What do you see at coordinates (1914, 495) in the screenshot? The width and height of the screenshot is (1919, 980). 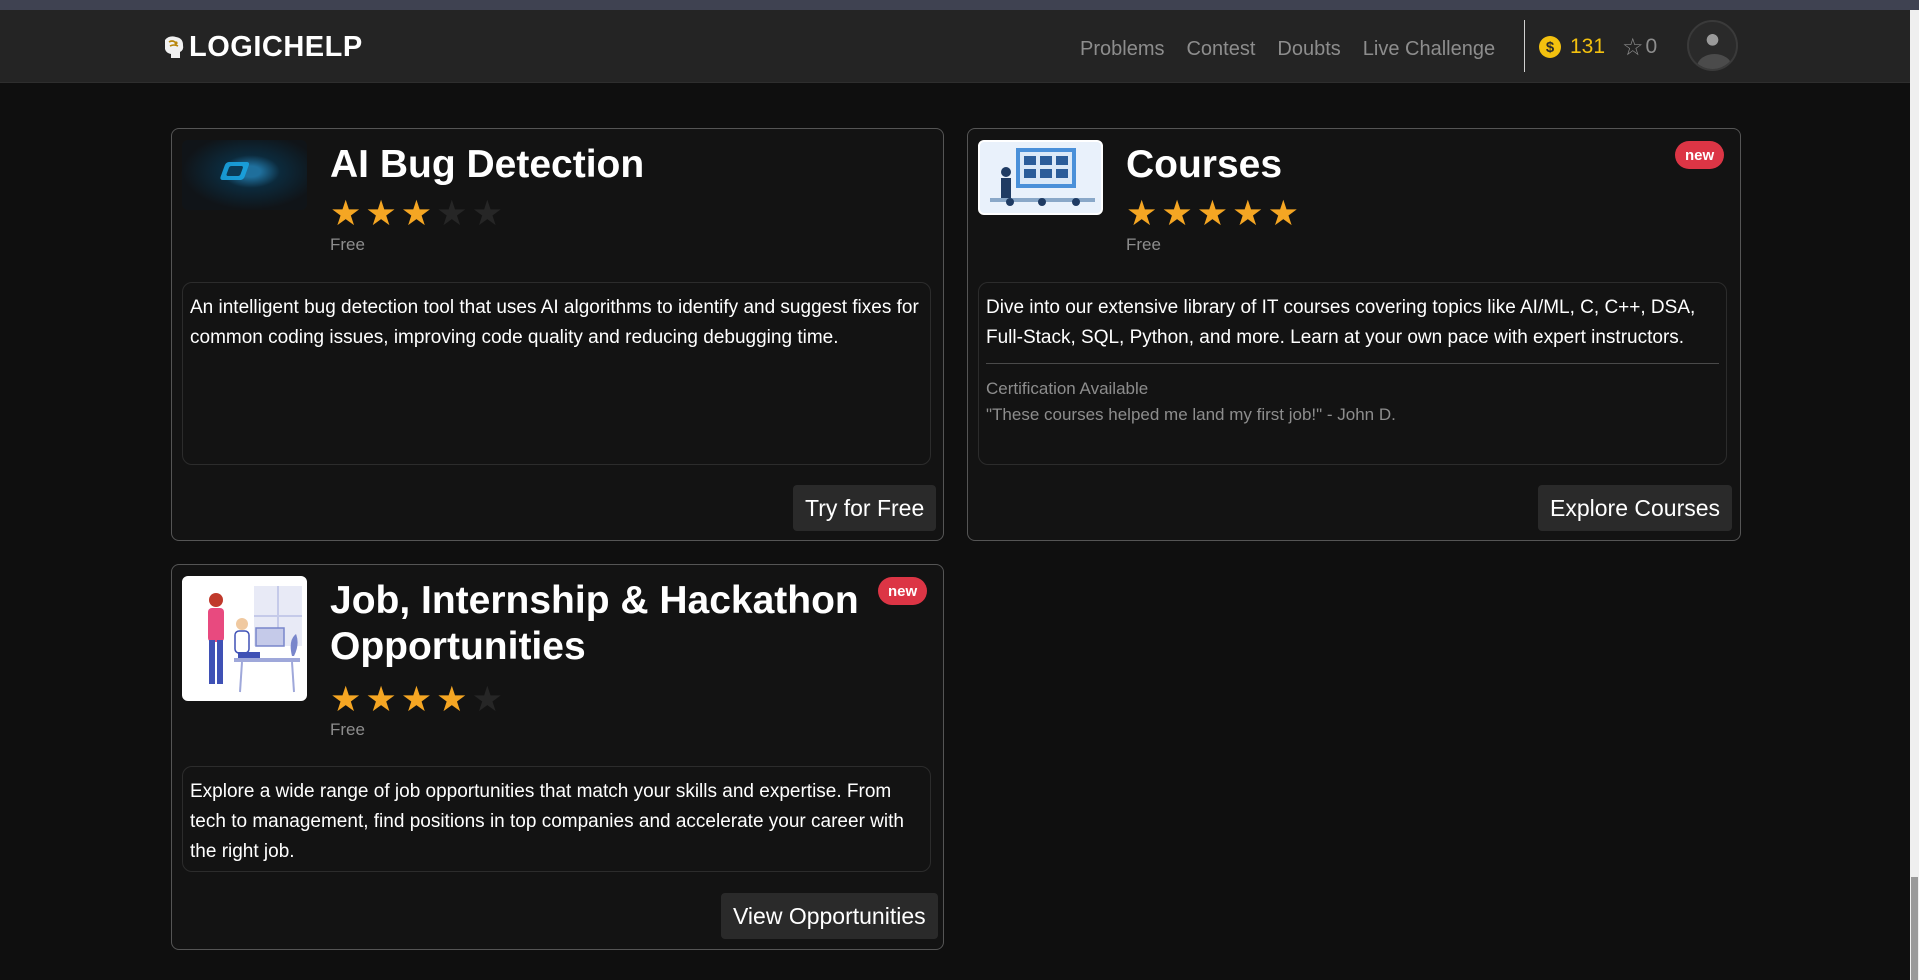 I see `scrollbar-track` at bounding box center [1914, 495].